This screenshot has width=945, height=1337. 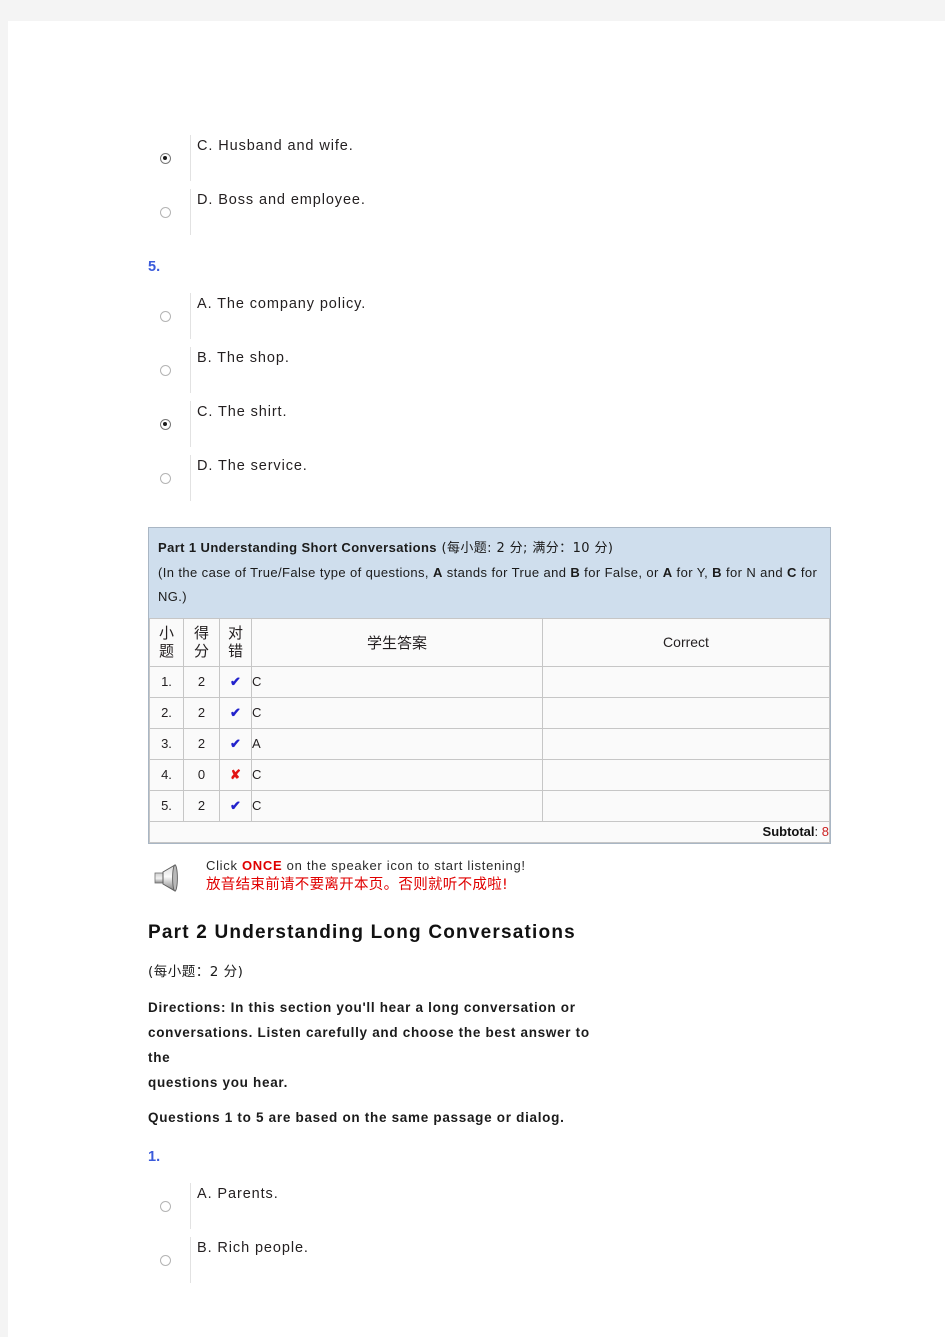 I want to click on subtotal-label: Subtotal, so click(x=788, y=832).